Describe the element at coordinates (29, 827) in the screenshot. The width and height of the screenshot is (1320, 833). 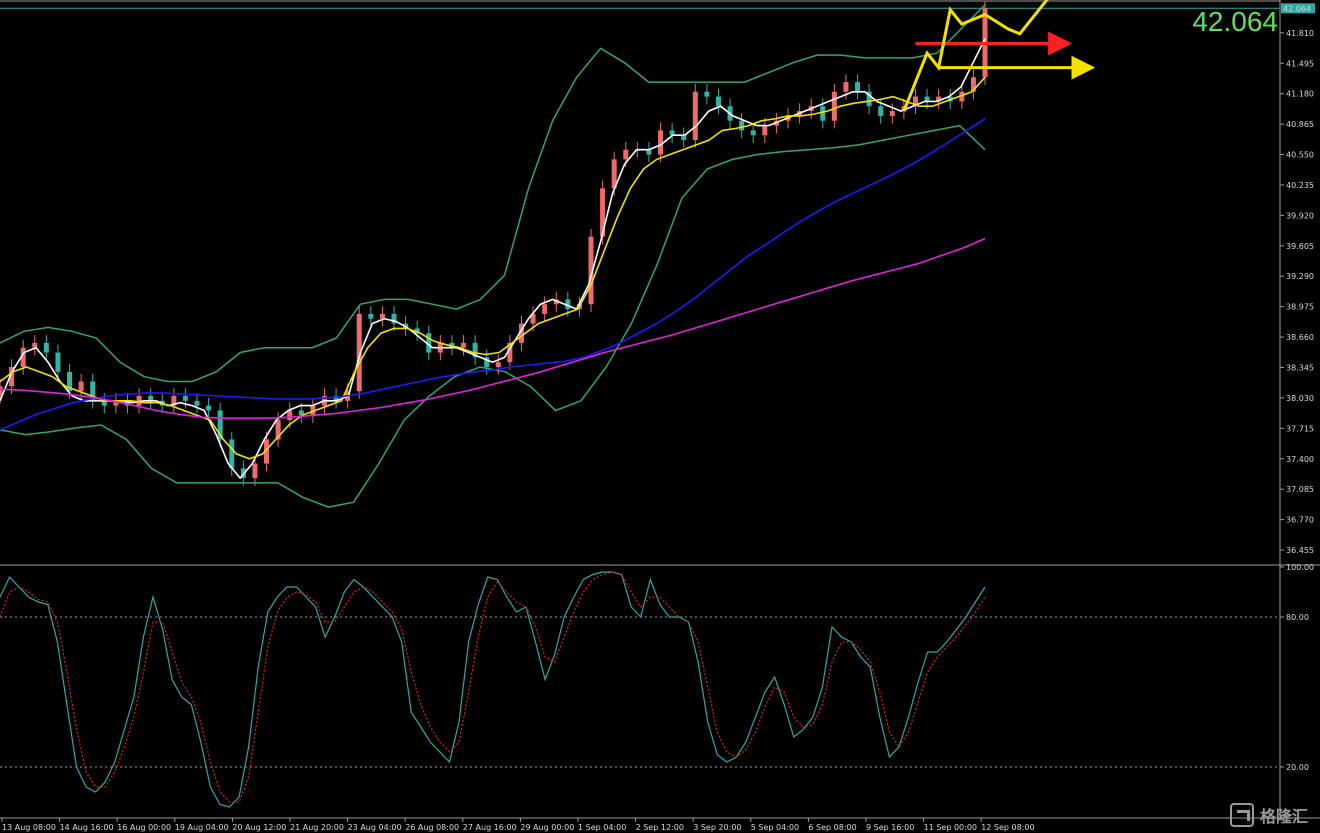
I see `x-tick-label: 13 Aug 08:00` at that location.